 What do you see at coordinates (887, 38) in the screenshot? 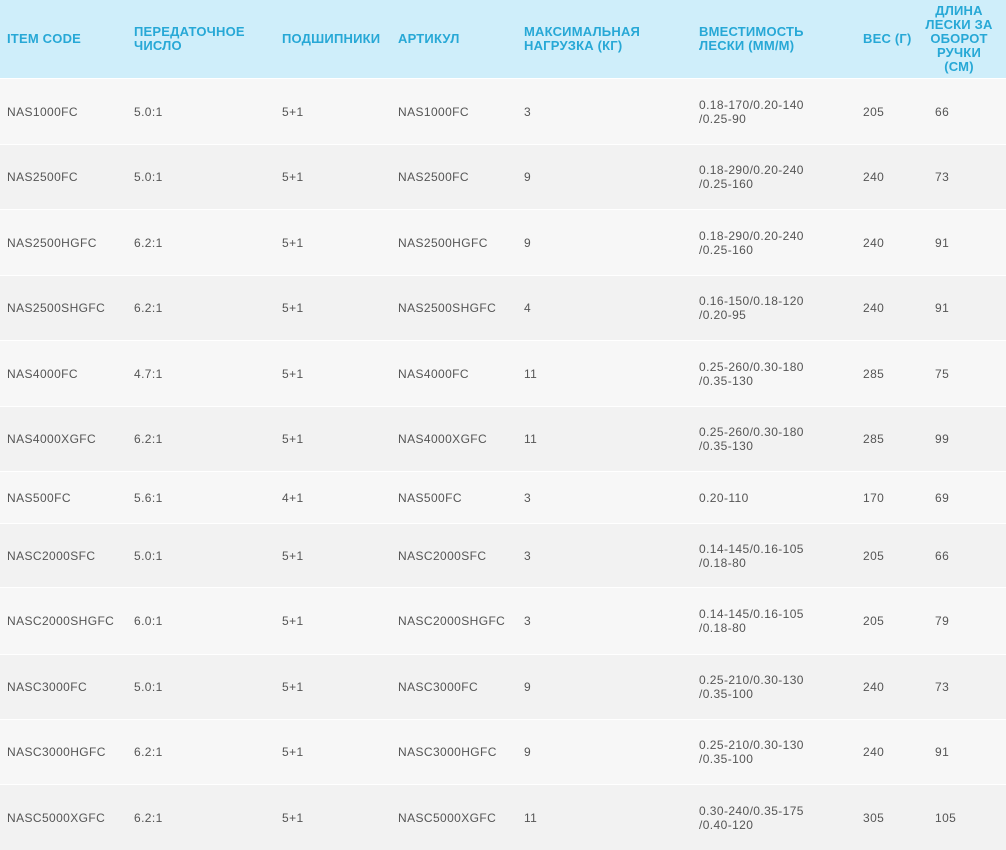
I see `header-weight: ВЕС (Г)` at bounding box center [887, 38].